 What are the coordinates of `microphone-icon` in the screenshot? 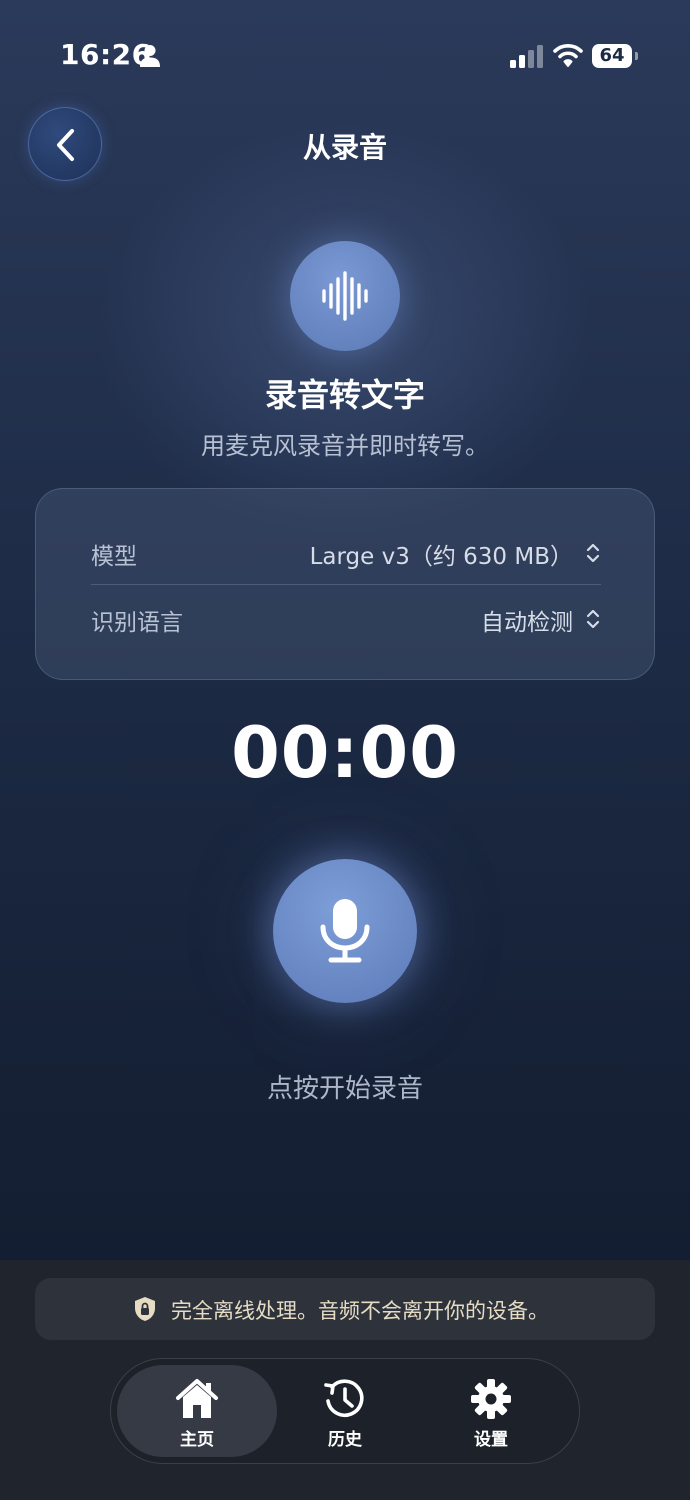 It's located at (345, 931).